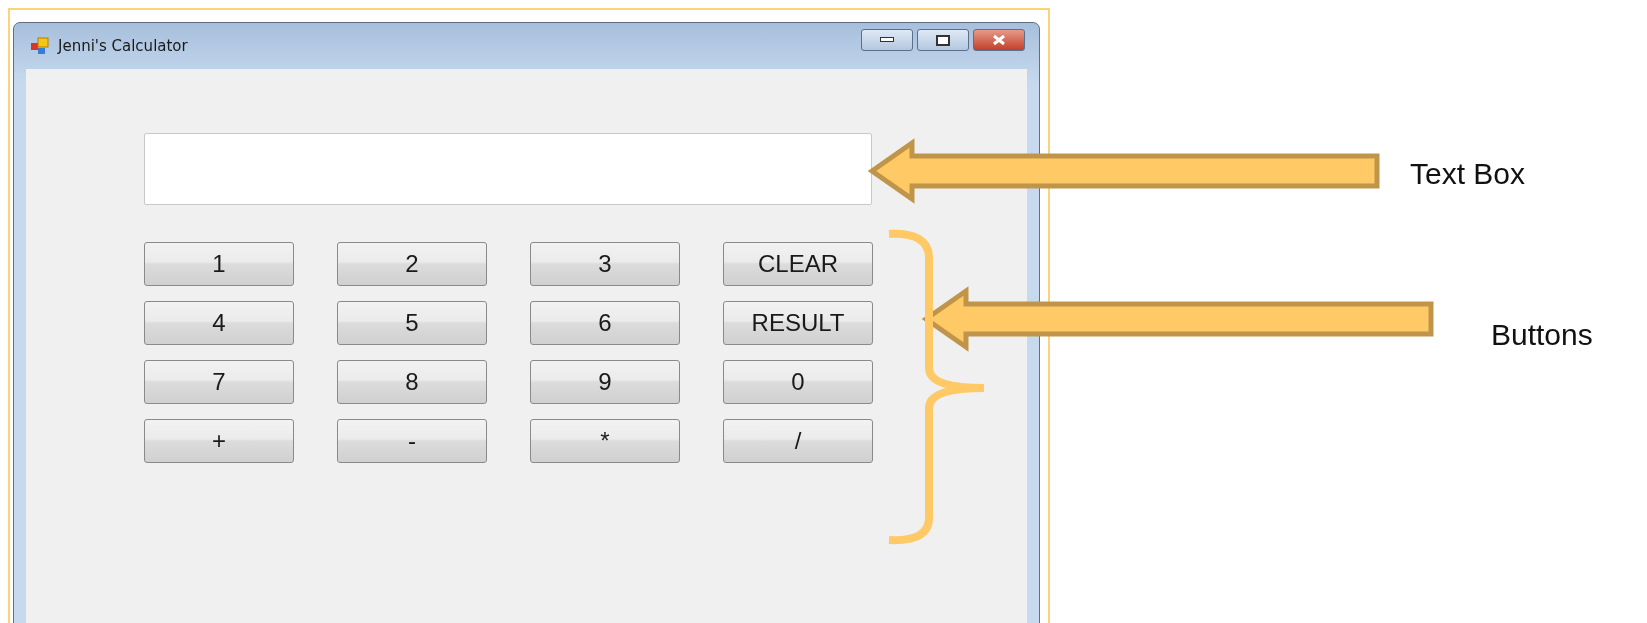 The width and height of the screenshot is (1647, 623). What do you see at coordinates (605, 382) in the screenshot?
I see `calculator-button: 9` at bounding box center [605, 382].